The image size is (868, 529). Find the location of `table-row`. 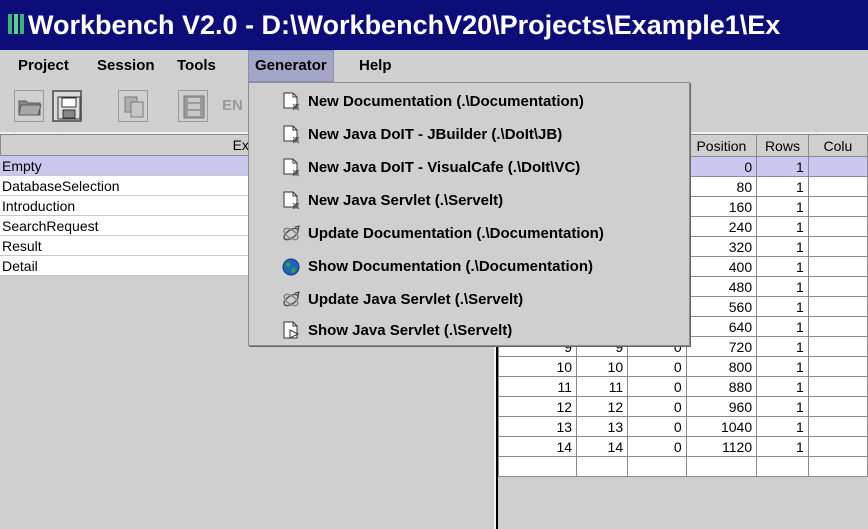

table-row is located at coordinates (683, 466).